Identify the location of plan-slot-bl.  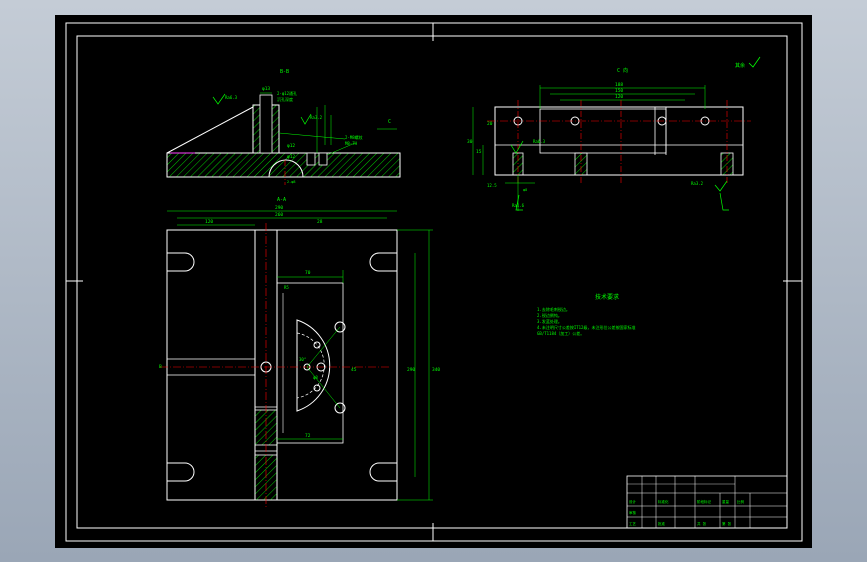
(181, 472).